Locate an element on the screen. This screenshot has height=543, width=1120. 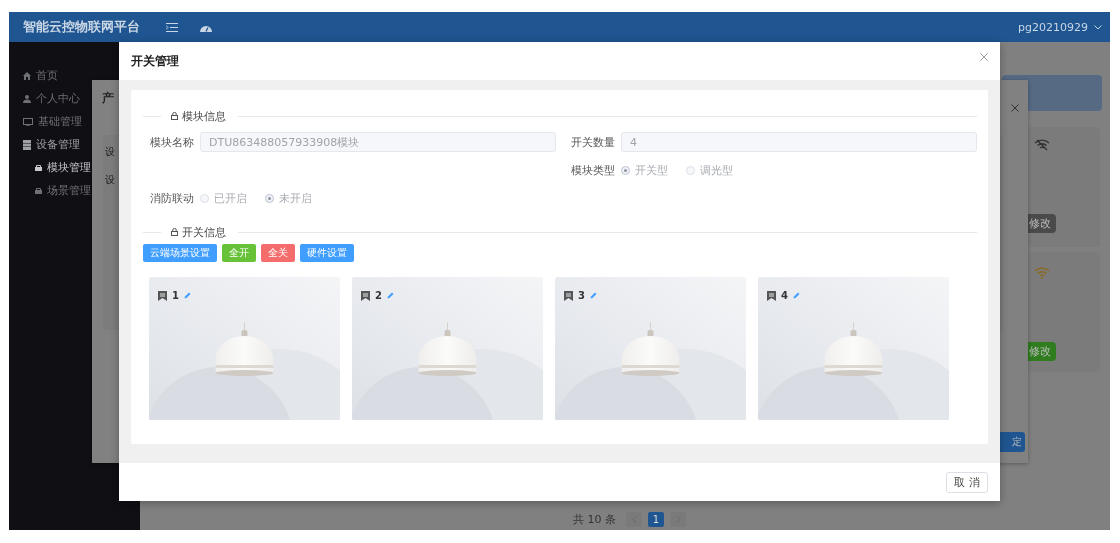
sidebar-item: 基础管理 is located at coordinates (74, 121).